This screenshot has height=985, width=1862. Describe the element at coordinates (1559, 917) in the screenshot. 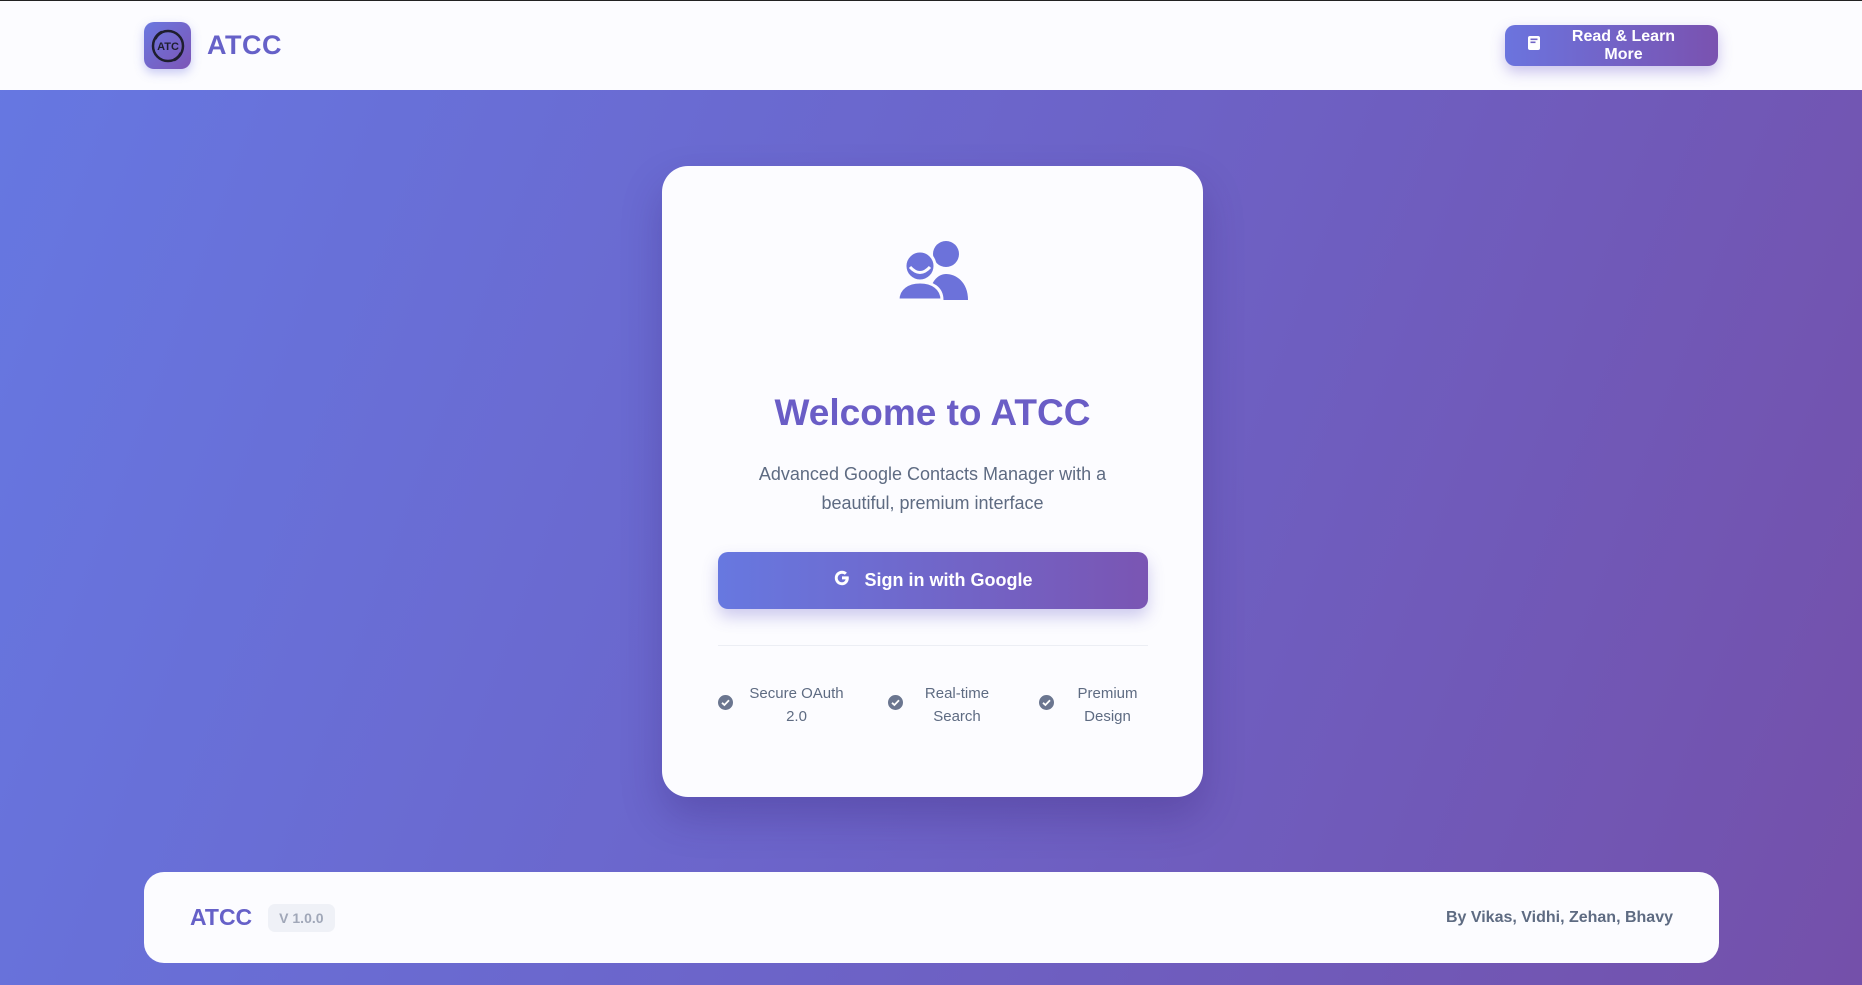

I see `footer-credits: By Vikas, Vidhi, Zehan, Bhavy` at that location.